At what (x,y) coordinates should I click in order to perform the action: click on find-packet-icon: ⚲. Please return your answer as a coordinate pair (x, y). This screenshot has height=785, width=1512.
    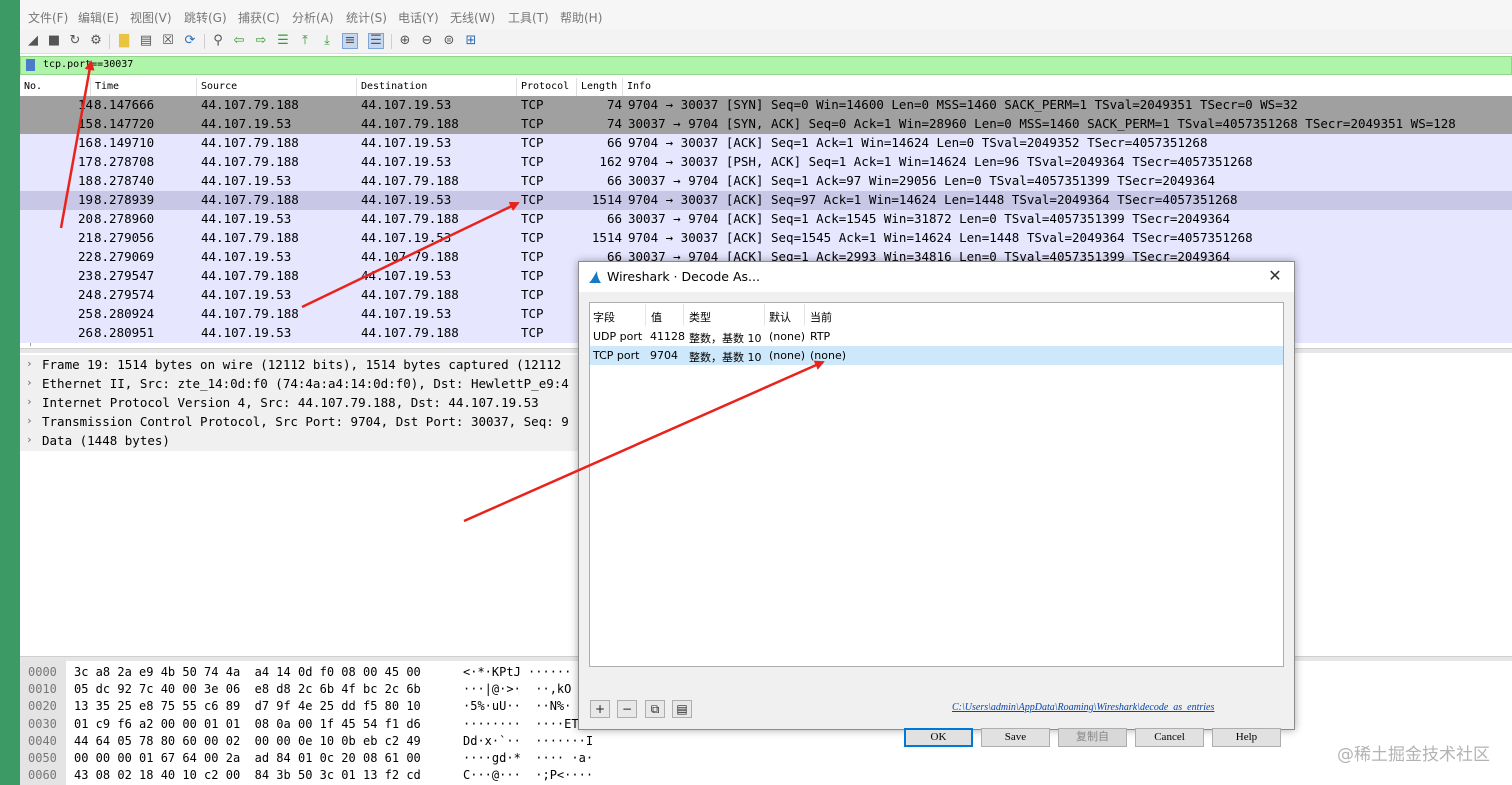
    Looking at the image, I should click on (218, 41).